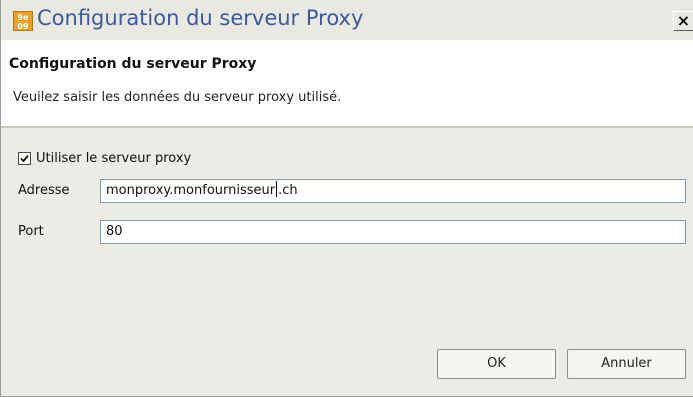  Describe the element at coordinates (23, 21) in the screenshot. I see `app-icon: 9e 09` at that location.